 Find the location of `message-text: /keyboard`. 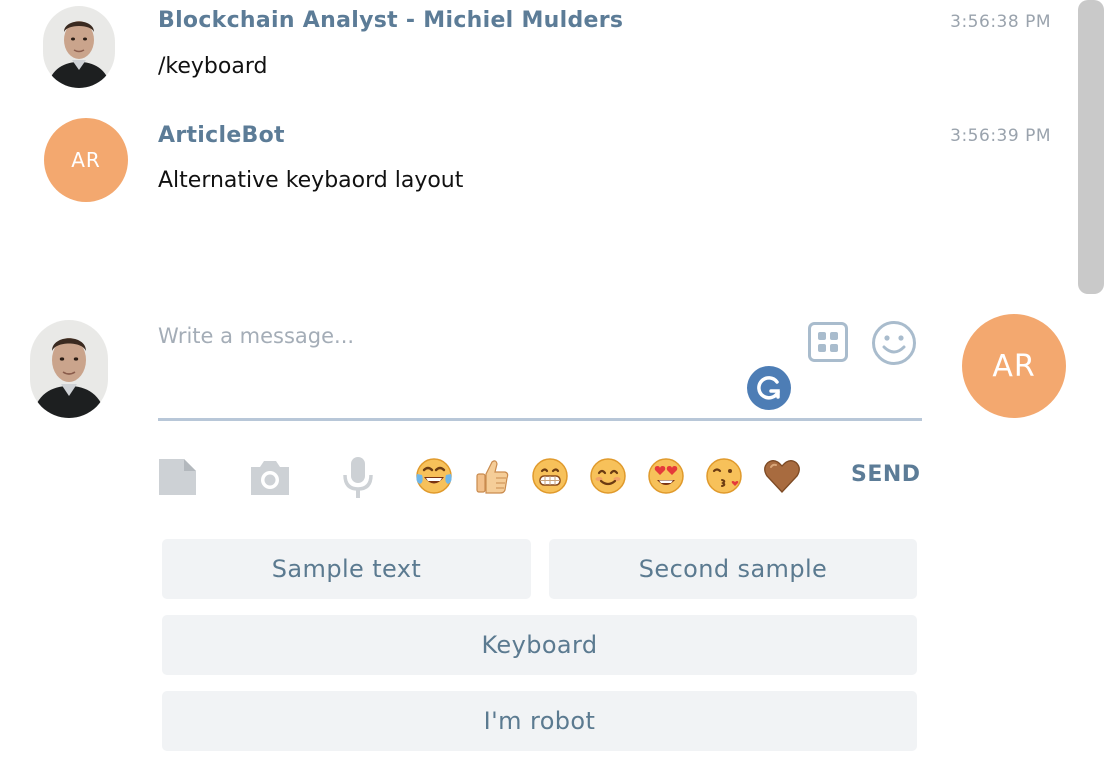

message-text: /keyboard is located at coordinates (213, 66).